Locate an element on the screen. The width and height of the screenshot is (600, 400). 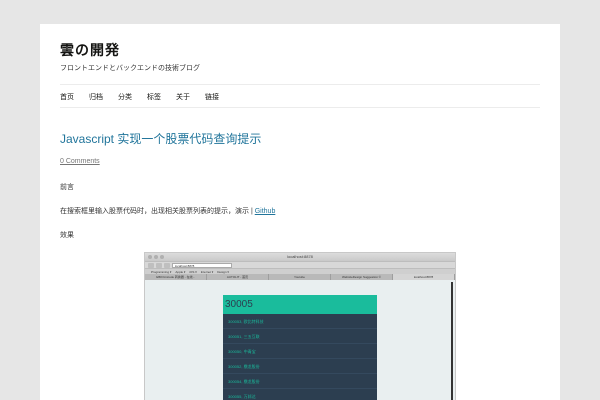
scrollbar is located at coordinates (452, 341).